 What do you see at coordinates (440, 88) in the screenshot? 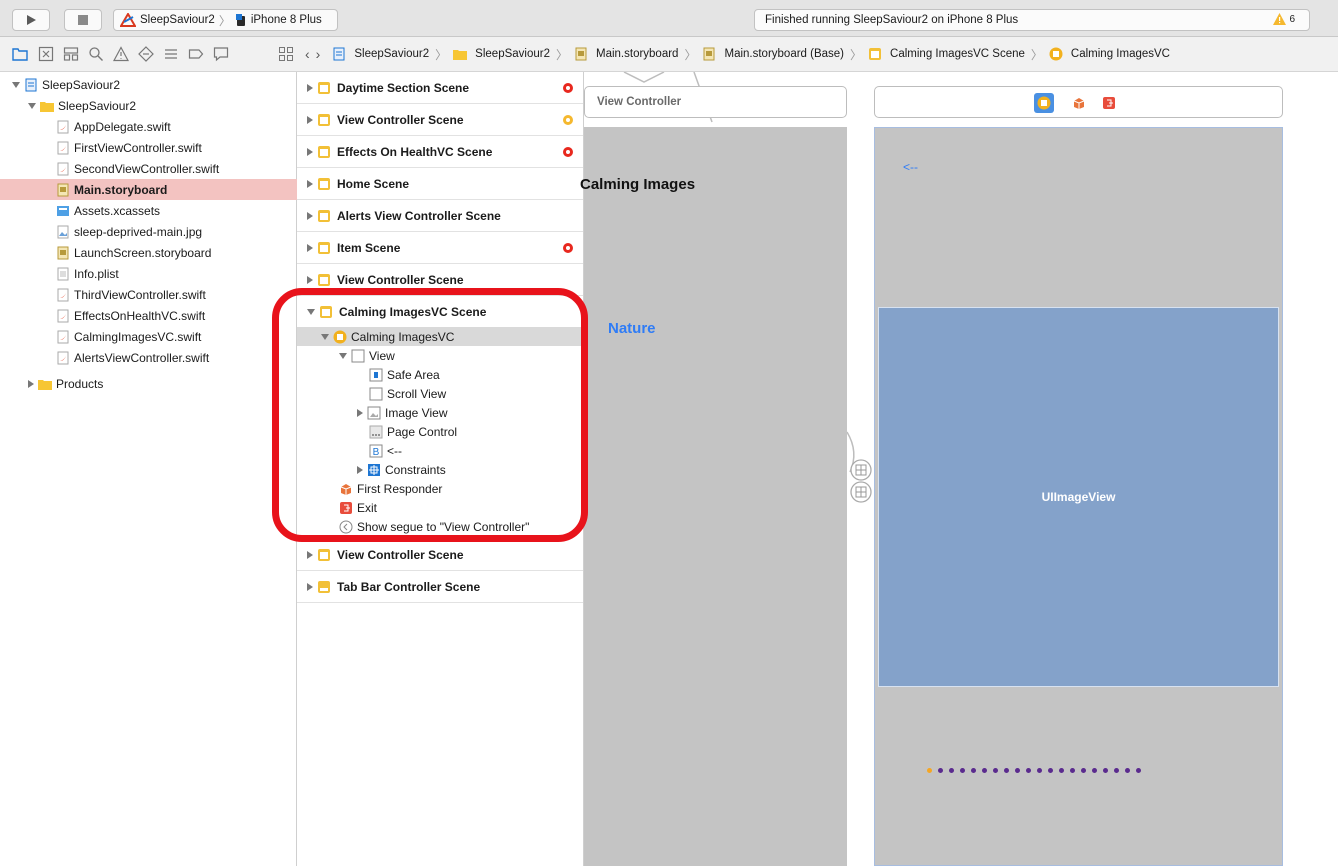
I see `scene-row-top-0: Daytime Section Scene` at bounding box center [440, 88].